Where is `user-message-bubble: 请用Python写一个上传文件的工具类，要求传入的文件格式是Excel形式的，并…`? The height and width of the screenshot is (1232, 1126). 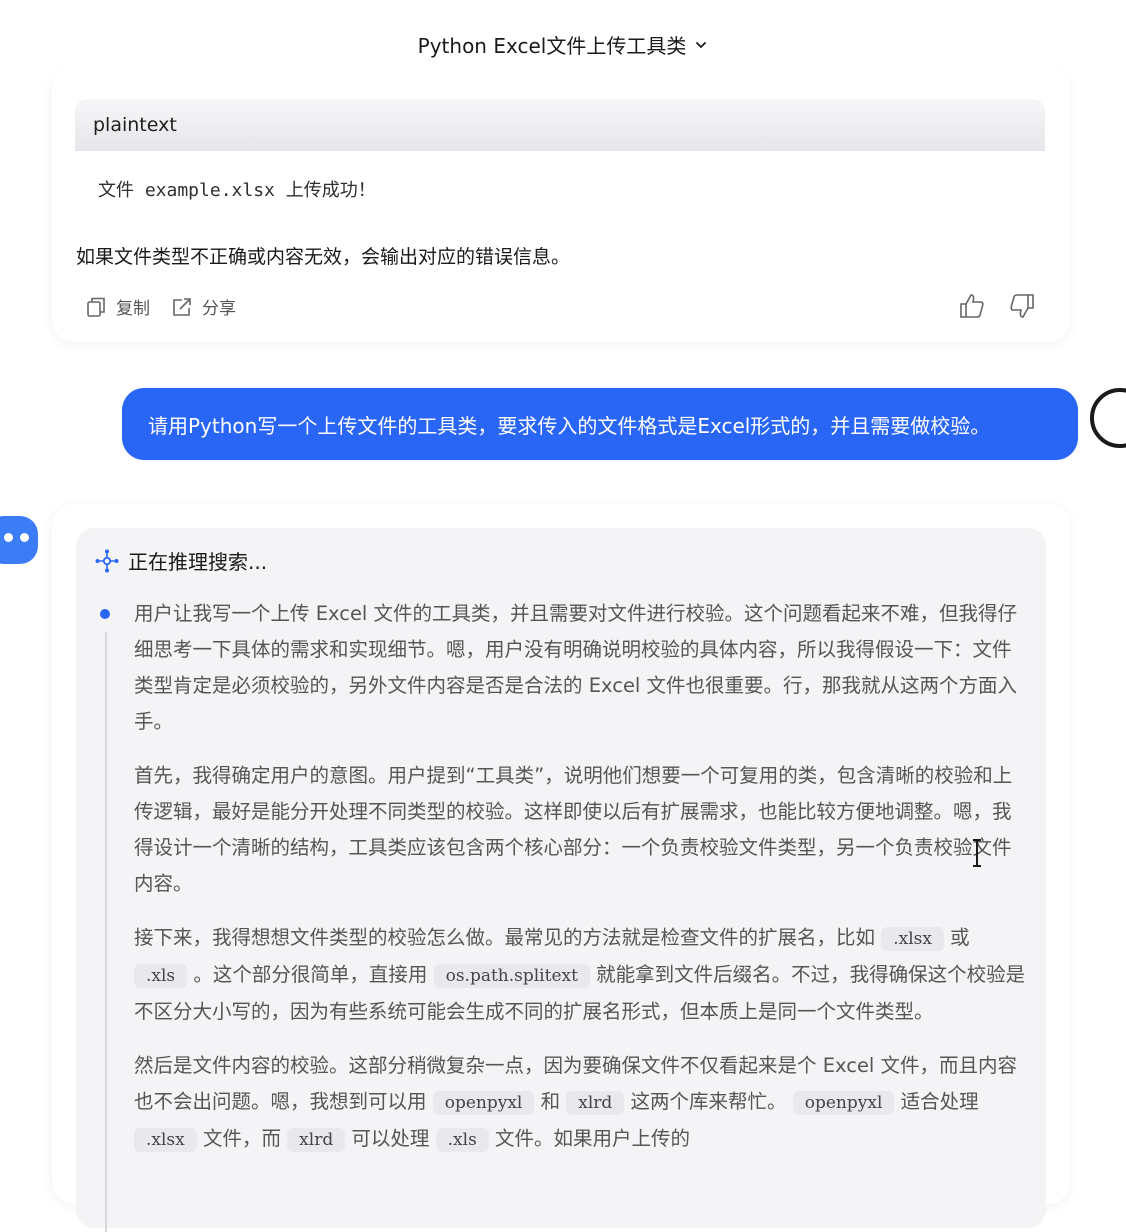 user-message-bubble: 请用Python写一个上传文件的工具类，要求传入的文件格式是Excel形式的，并… is located at coordinates (600, 424).